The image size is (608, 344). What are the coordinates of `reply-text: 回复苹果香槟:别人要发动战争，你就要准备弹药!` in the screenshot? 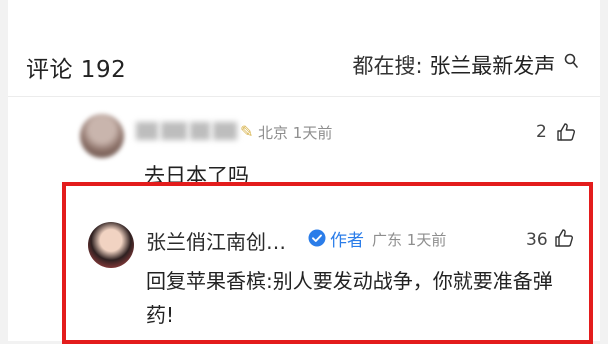 It's located at (349, 298).